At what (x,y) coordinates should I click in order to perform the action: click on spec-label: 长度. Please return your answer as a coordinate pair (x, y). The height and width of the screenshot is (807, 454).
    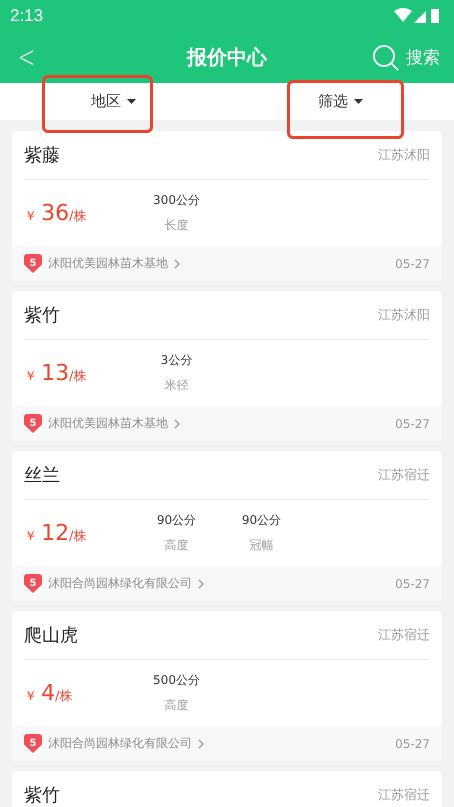
    Looking at the image, I should click on (176, 225).